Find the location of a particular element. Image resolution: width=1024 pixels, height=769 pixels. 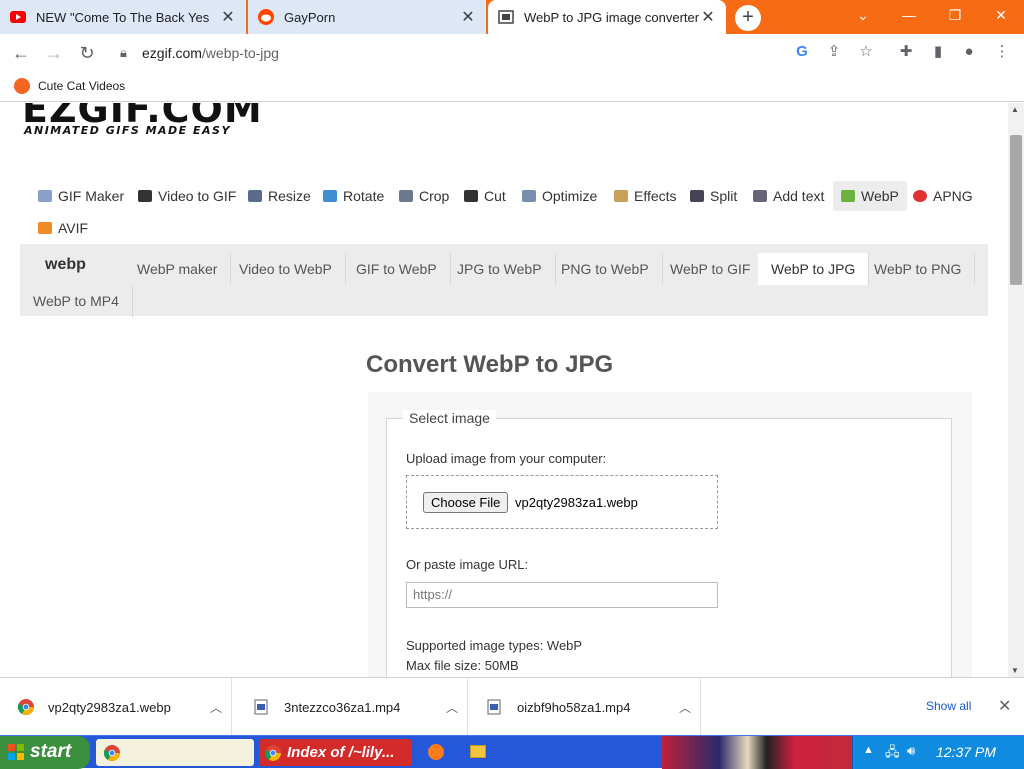

url-text: ezgif.com/webp-to-jpg is located at coordinates (210, 53).